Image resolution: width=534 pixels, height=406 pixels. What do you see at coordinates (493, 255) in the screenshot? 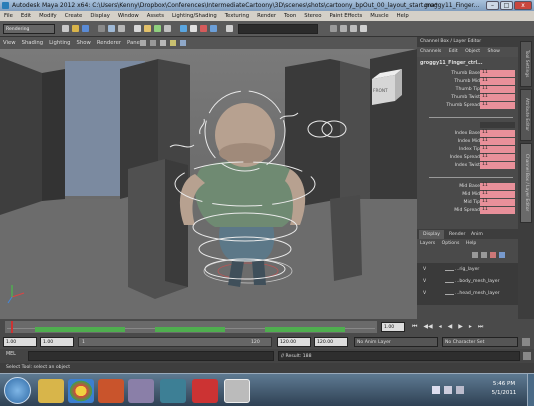
I see `new-empty-layer-icon` at bounding box center [493, 255].